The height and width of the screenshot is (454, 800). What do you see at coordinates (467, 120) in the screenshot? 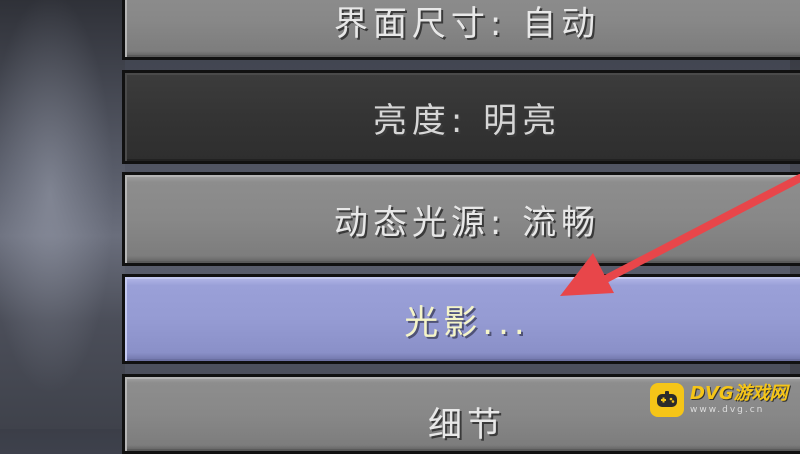
I see `brightness-label: 亮度: 明亮` at bounding box center [467, 120].